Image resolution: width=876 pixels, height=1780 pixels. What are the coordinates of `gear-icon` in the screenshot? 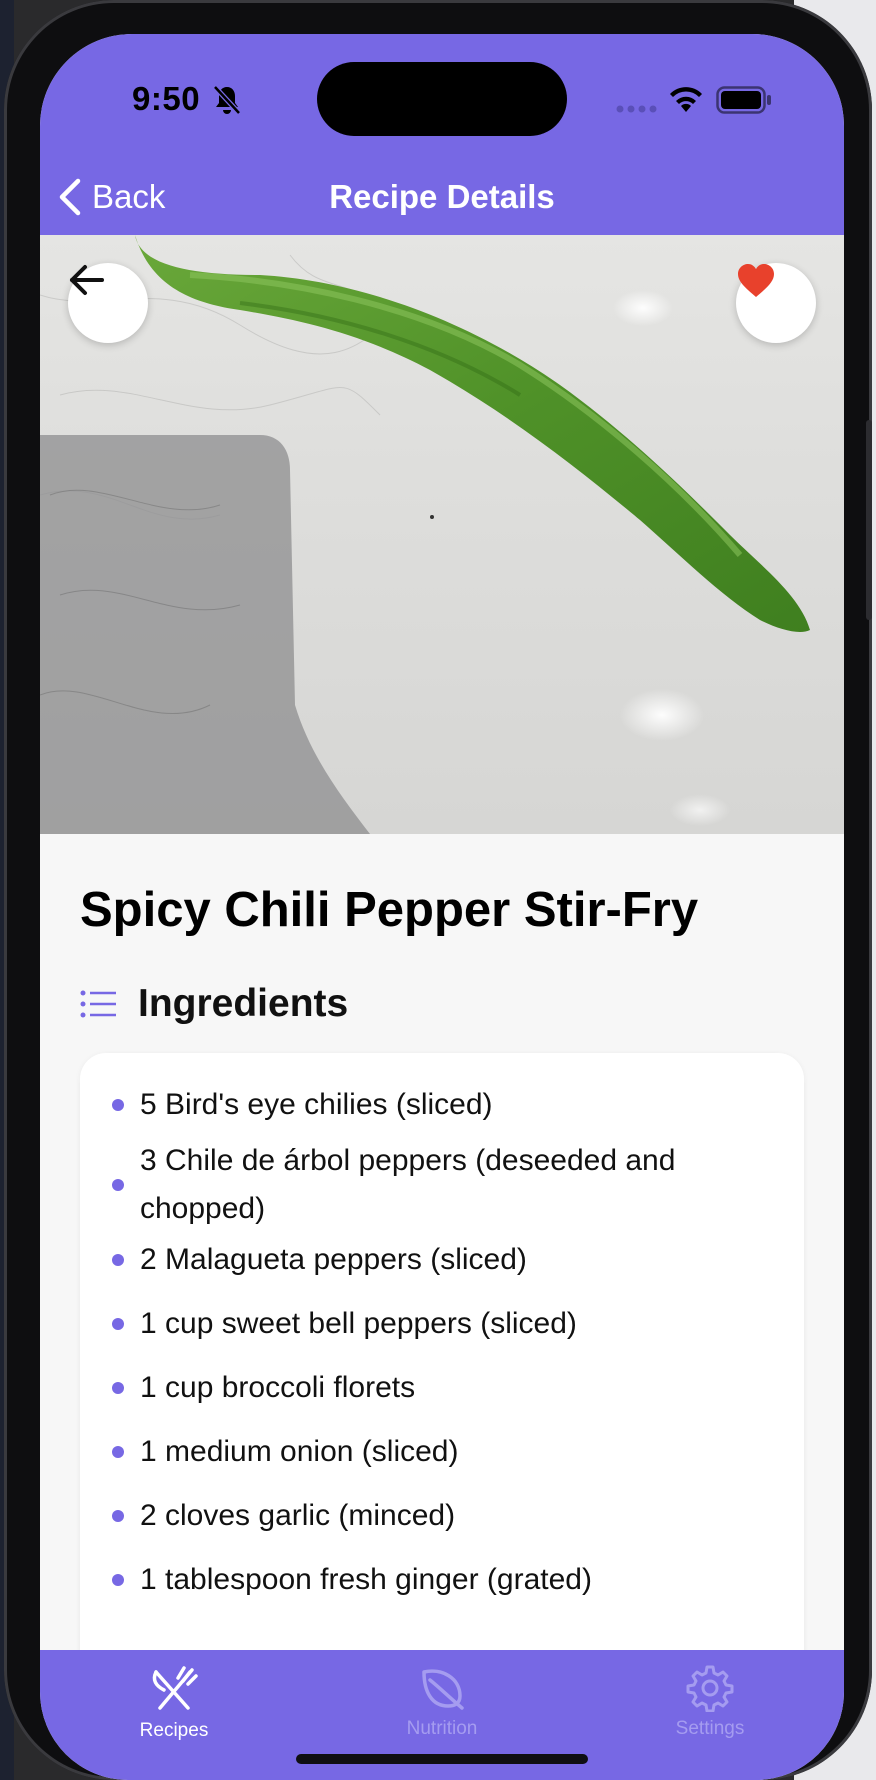 It's located at (710, 1688).